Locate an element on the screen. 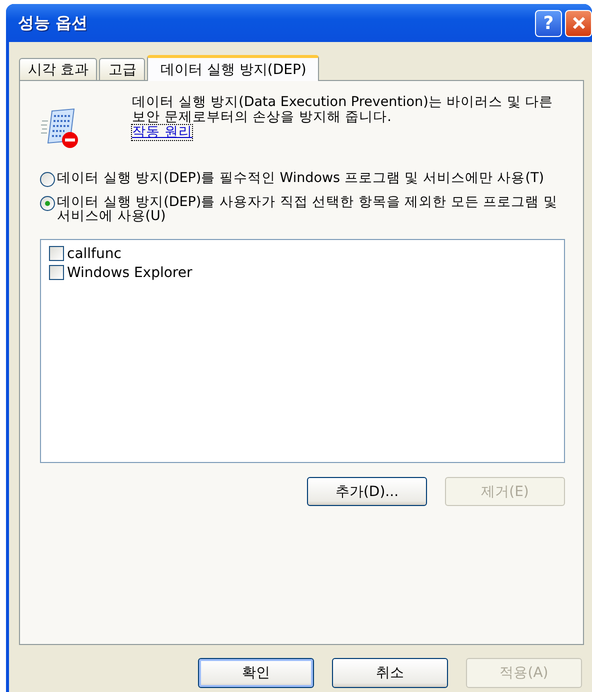 This screenshot has height=692, width=592. tab: 고급 is located at coordinates (122, 69).